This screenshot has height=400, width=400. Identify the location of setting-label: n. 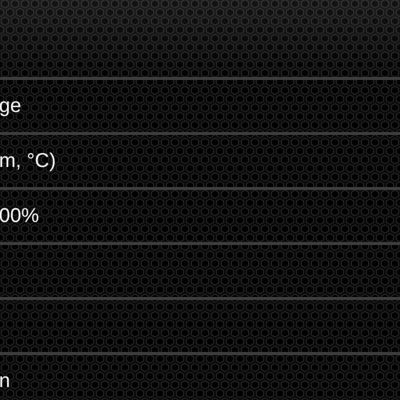
(5, 381).